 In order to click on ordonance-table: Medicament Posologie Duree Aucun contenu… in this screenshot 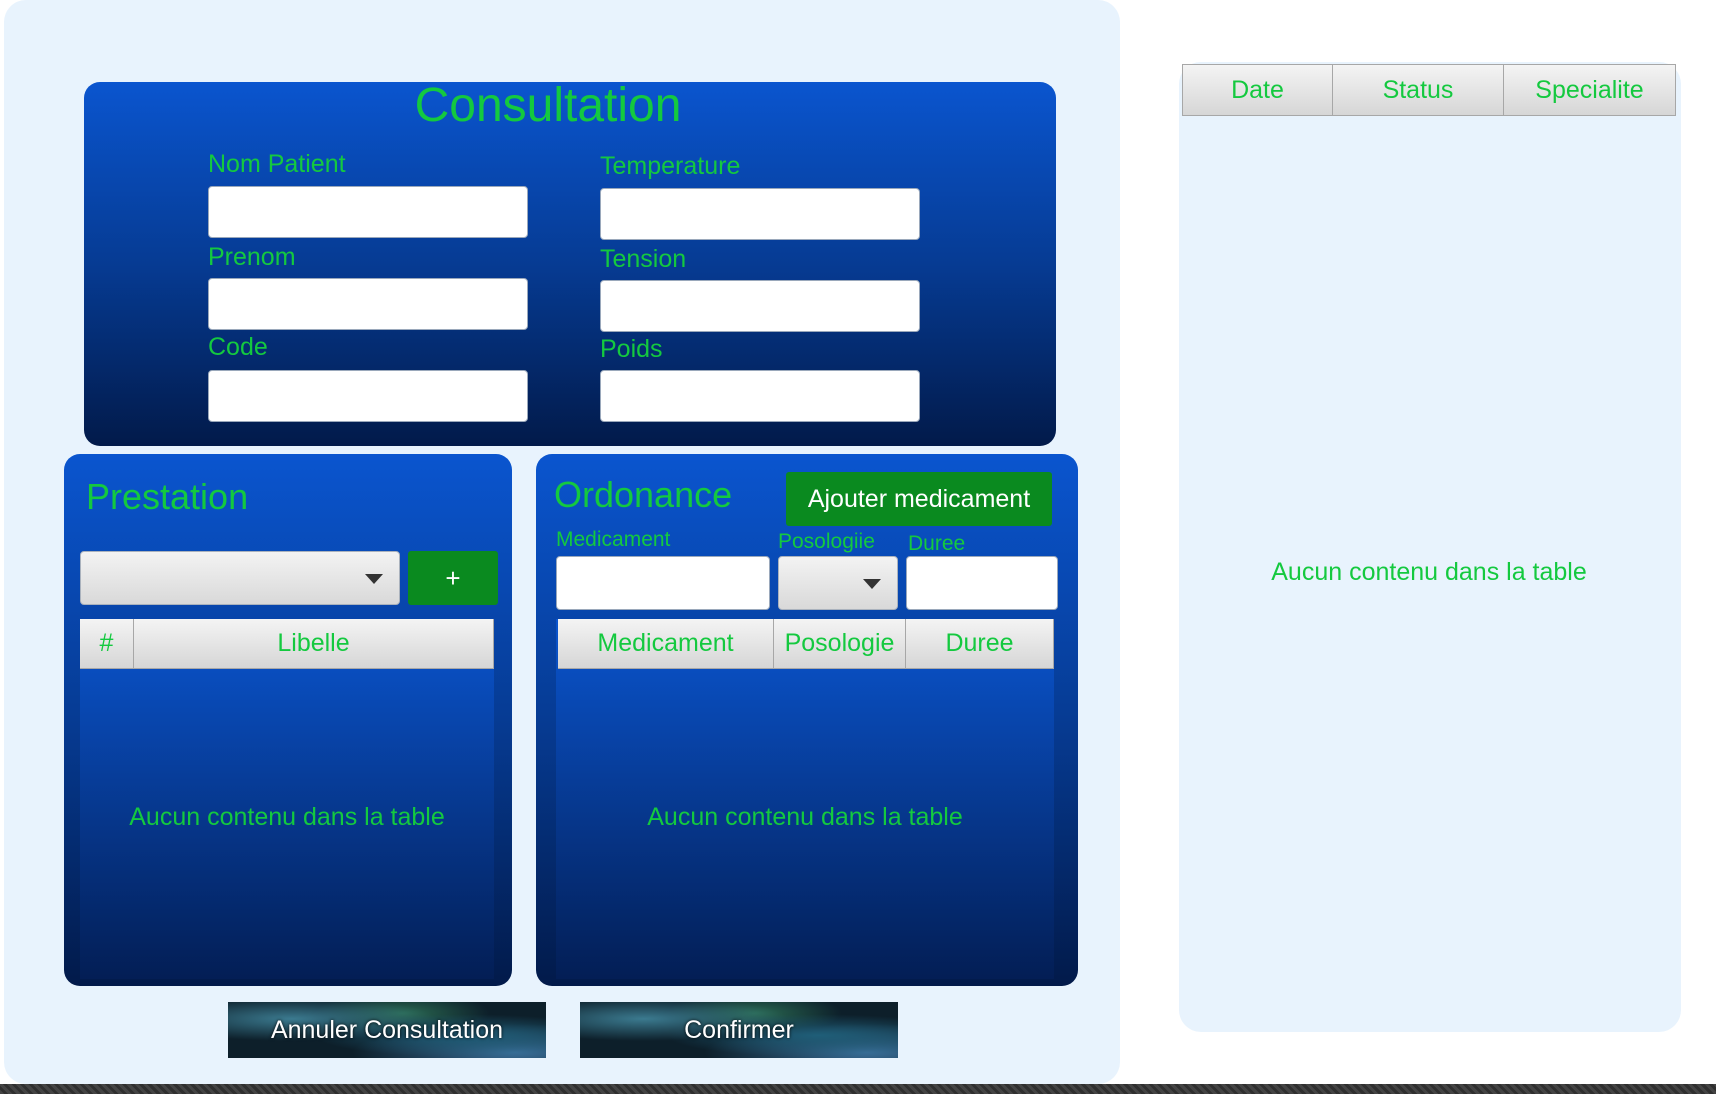, I will do `click(805, 799)`.